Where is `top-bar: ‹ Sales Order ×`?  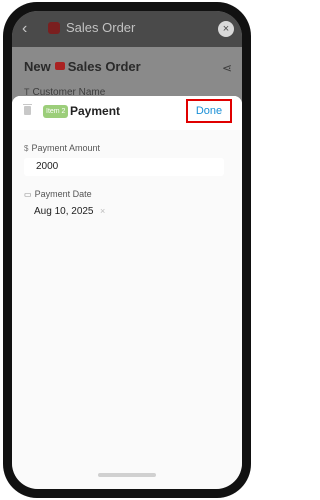
top-bar: ‹ Sales Order × is located at coordinates (127, 29).